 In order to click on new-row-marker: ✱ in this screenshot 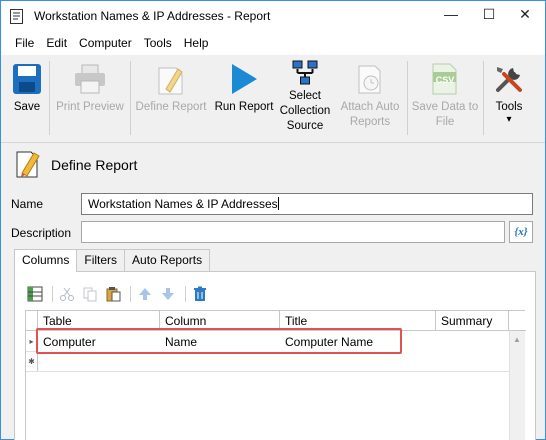, I will do `click(32, 361)`.